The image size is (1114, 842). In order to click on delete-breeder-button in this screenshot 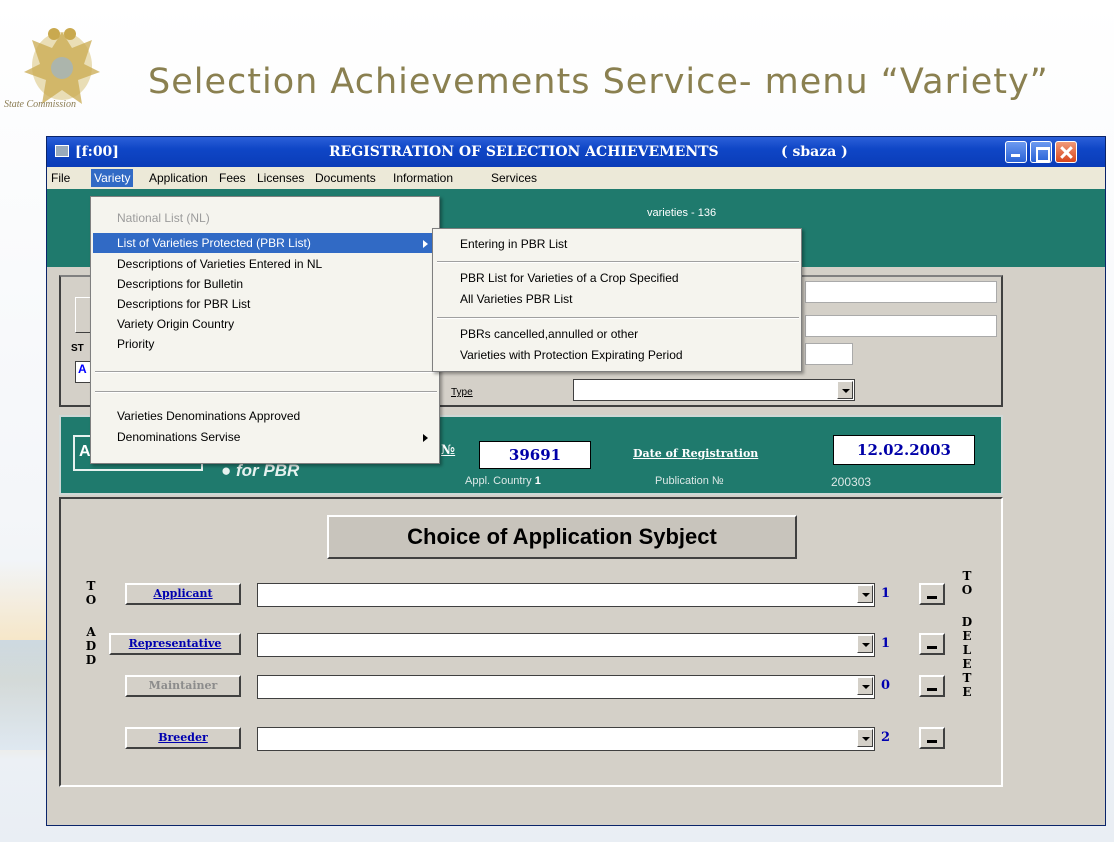, I will do `click(932, 738)`.